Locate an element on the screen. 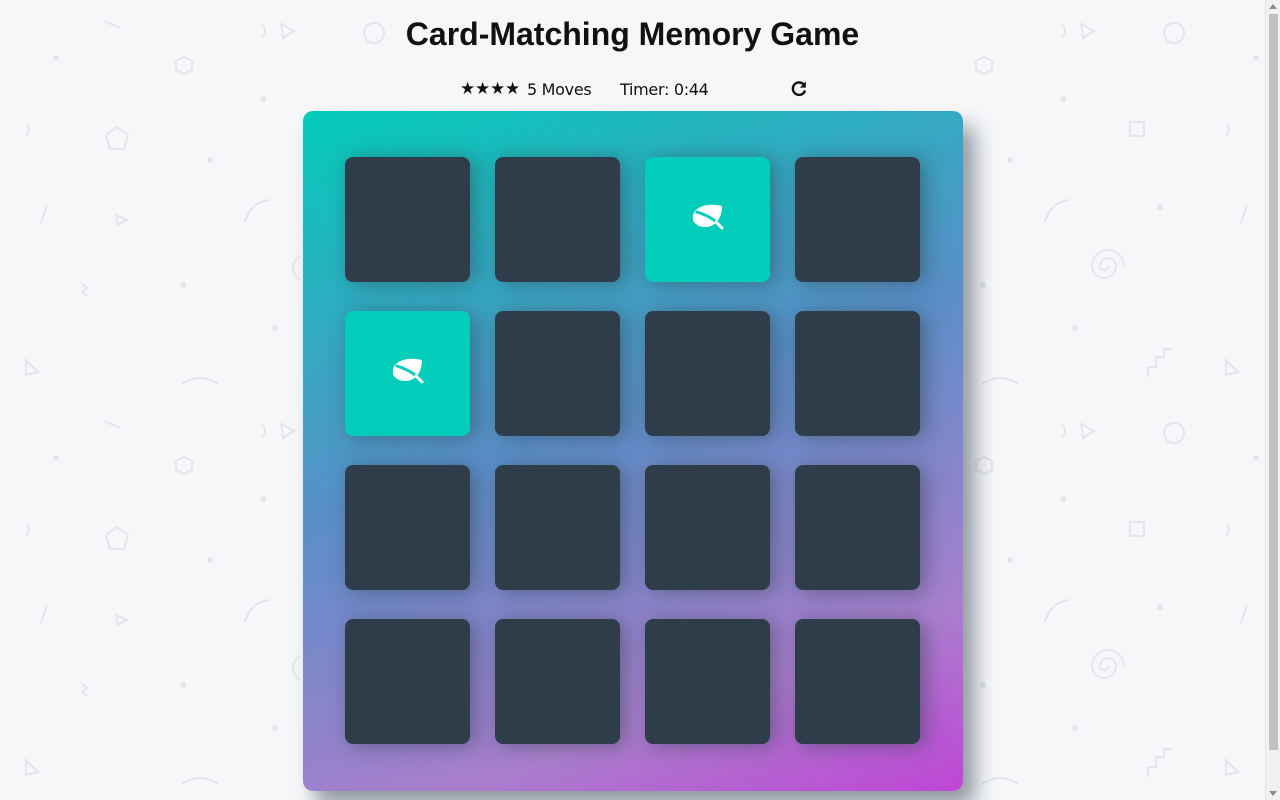 This screenshot has width=1280, height=800. restart-icon is located at coordinates (799, 89).